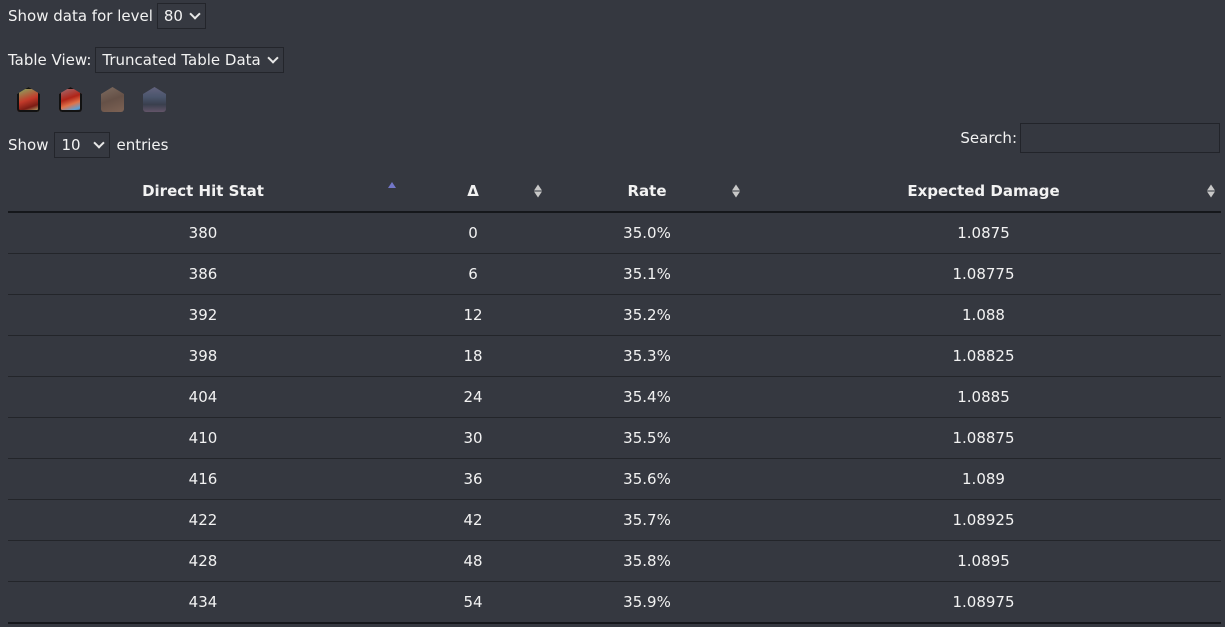 The image size is (1225, 627). I want to click on direct-hit-stat-cell: 398, so click(203, 356).